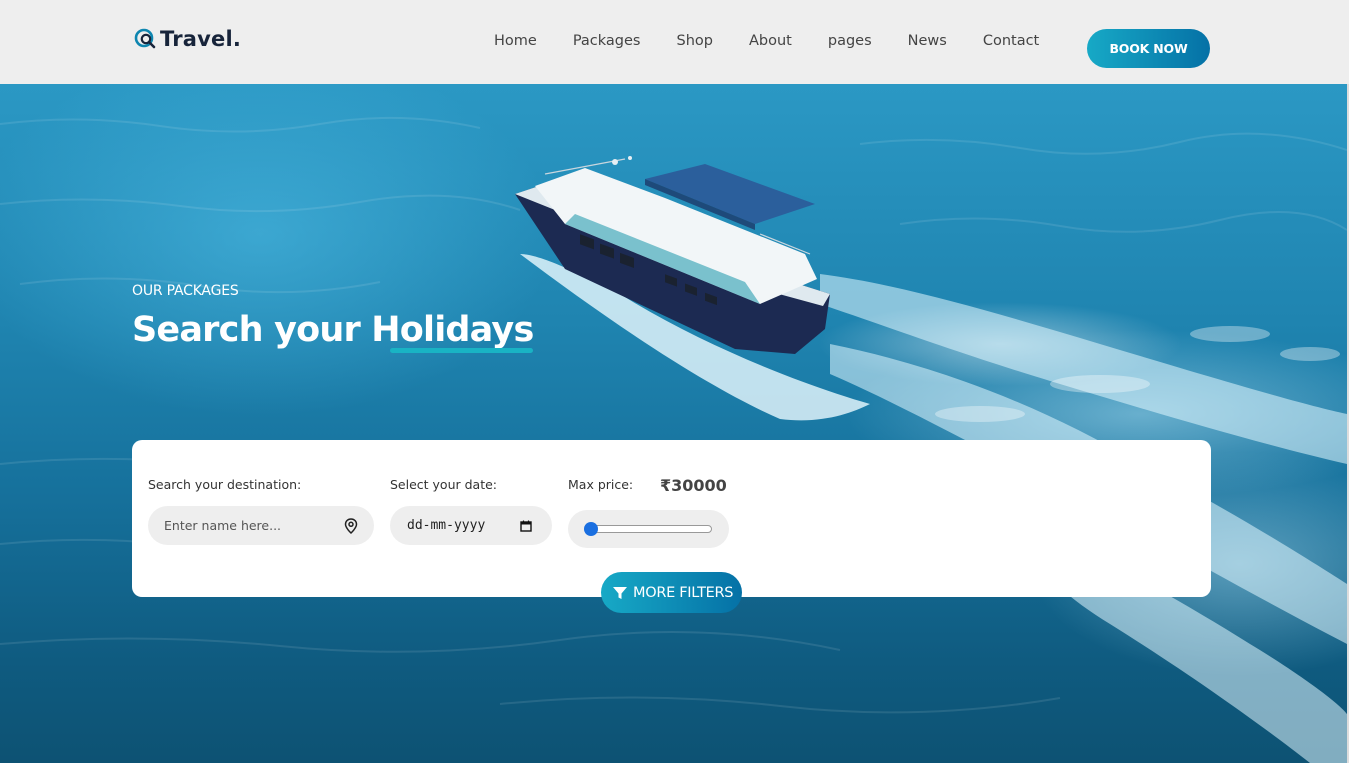  What do you see at coordinates (461, 350) in the screenshot?
I see `title-underline` at bounding box center [461, 350].